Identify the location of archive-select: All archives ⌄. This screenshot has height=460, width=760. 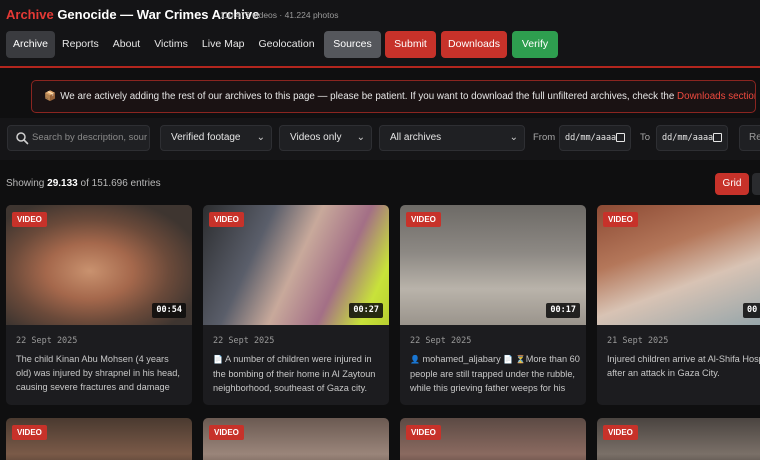
(452, 138).